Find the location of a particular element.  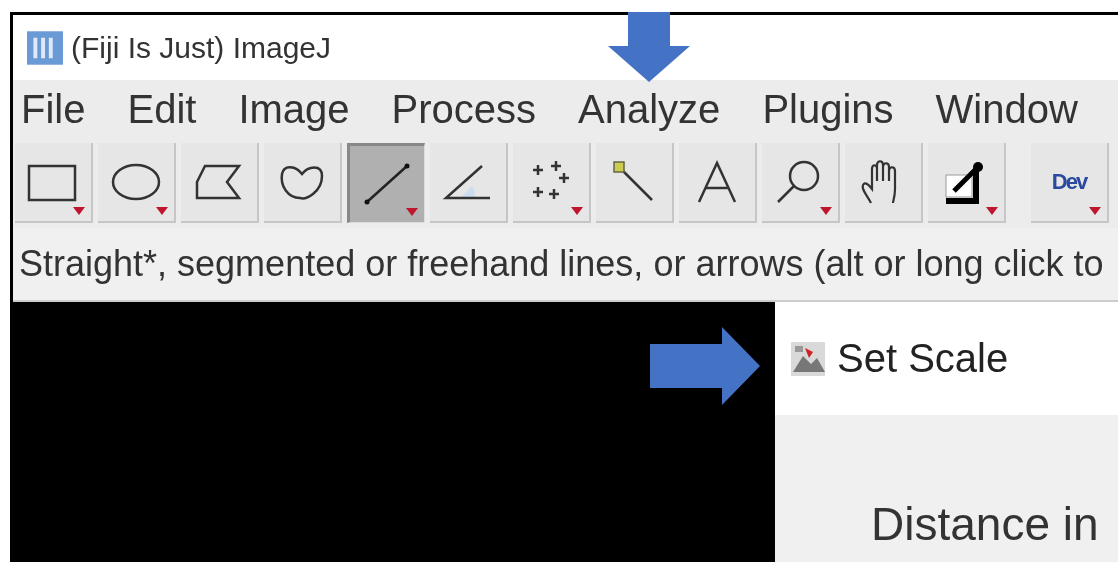

dialog-icon is located at coordinates (808, 358).